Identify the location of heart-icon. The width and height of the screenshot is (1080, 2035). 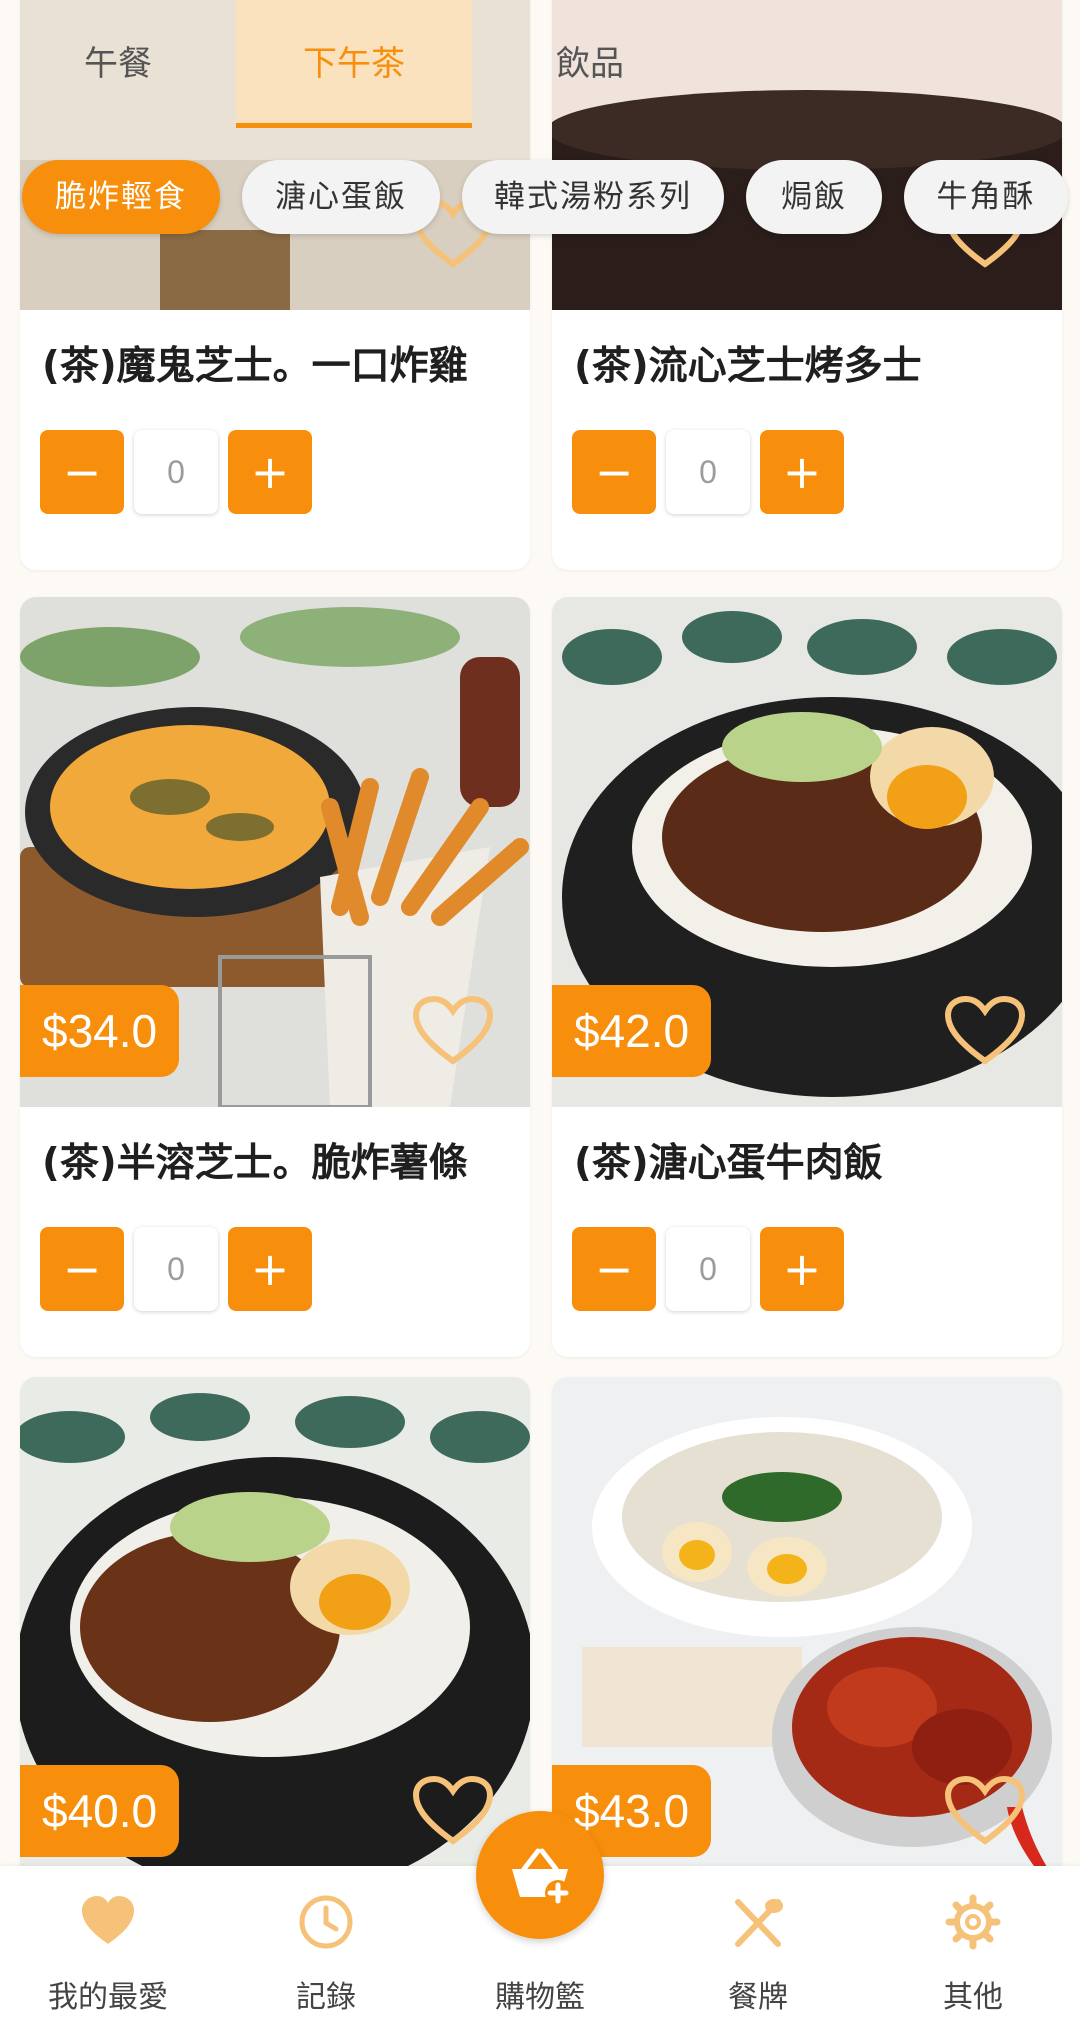
(108, 1920).